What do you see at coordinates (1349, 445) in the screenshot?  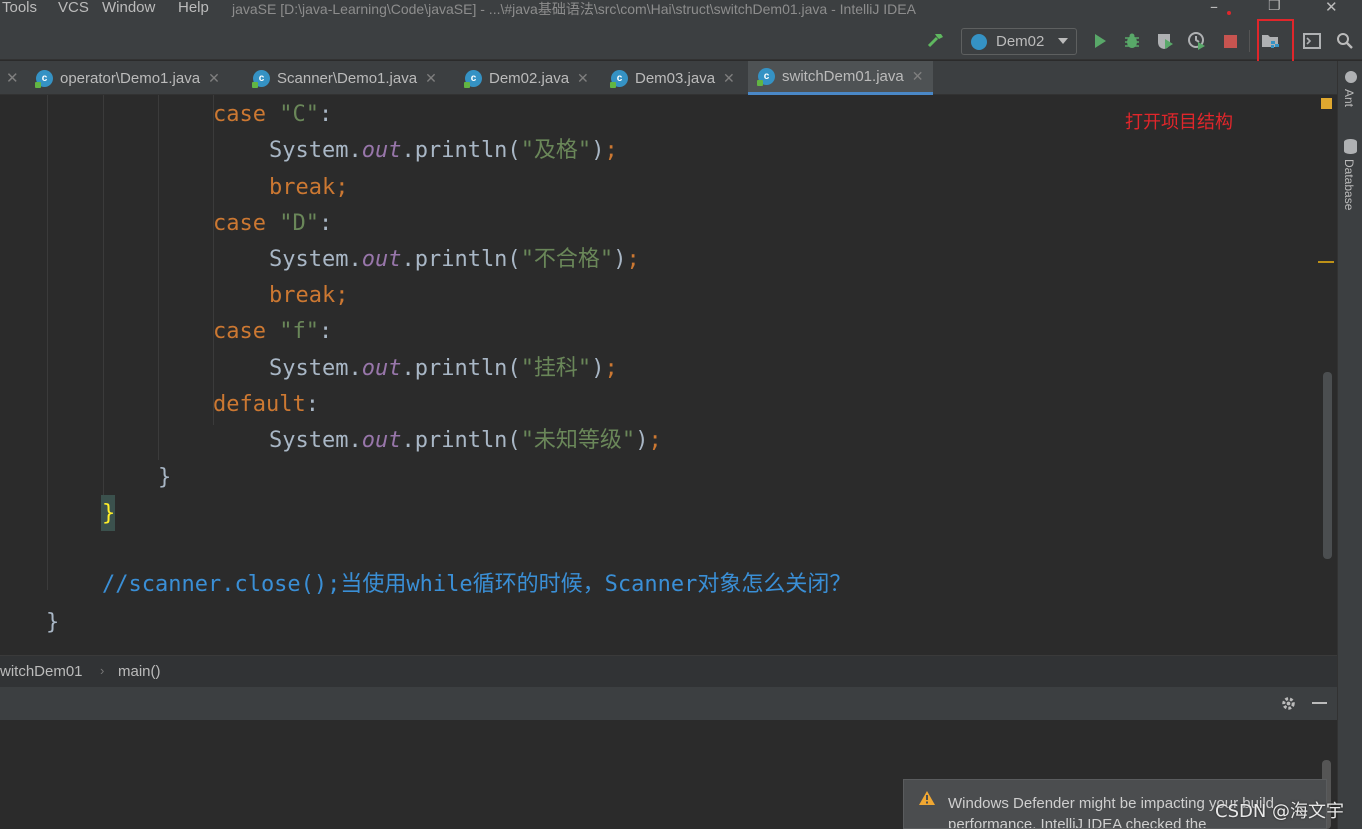 I see `right-tool-strip: Ant Database` at bounding box center [1349, 445].